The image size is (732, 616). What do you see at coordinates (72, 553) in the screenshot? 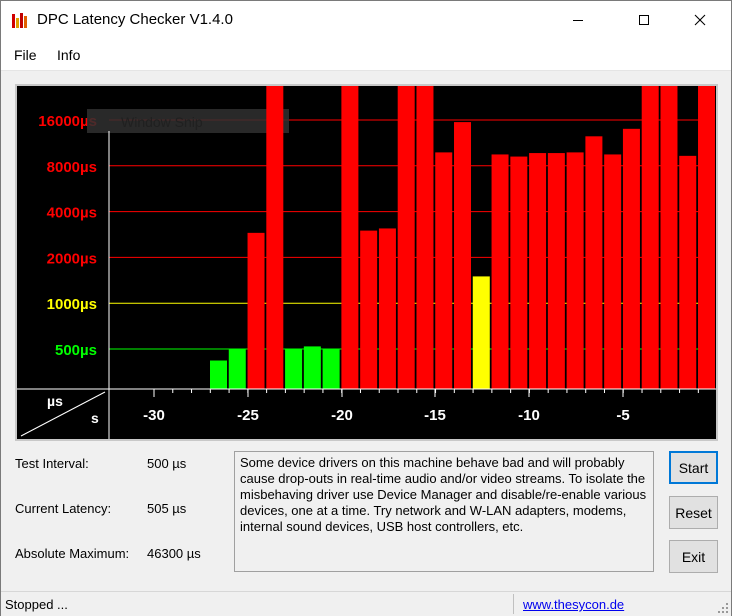
I see `absolute-maximum-label: Absolute Maximum:` at bounding box center [72, 553].